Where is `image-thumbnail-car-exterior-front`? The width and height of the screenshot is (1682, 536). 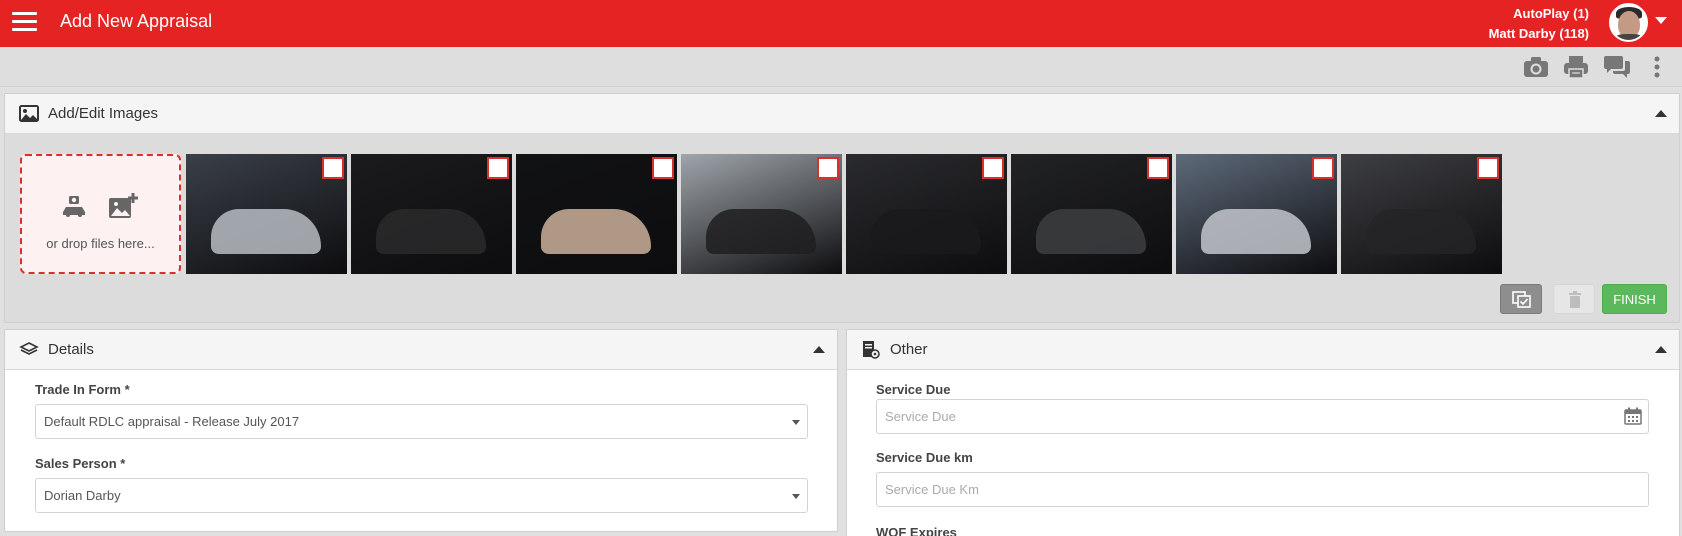
image-thumbnail-car-exterior-front is located at coordinates (266, 214).